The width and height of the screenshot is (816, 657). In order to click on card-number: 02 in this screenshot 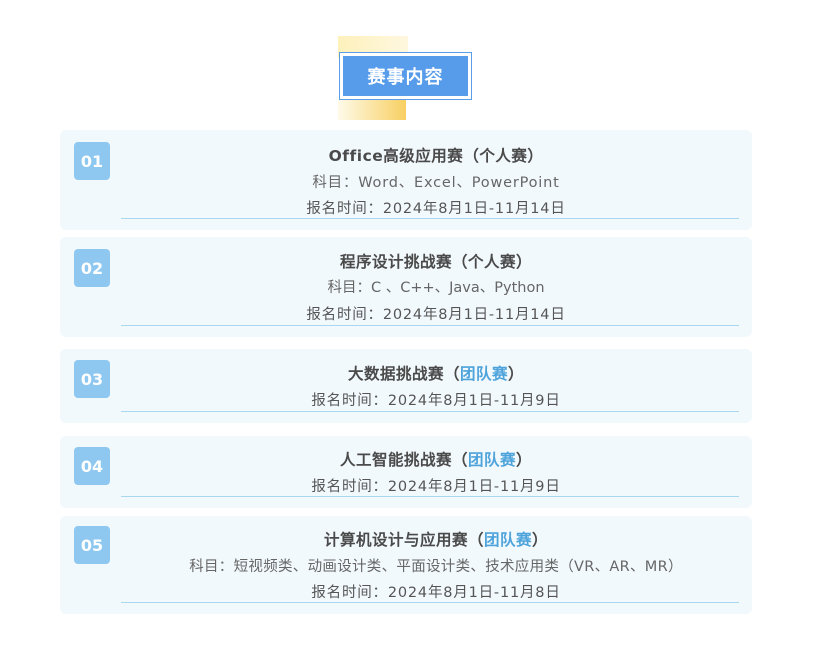, I will do `click(92, 268)`.